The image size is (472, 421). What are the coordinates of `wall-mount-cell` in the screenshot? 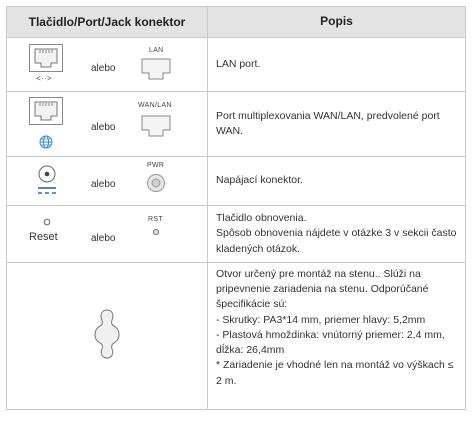 It's located at (107, 336).